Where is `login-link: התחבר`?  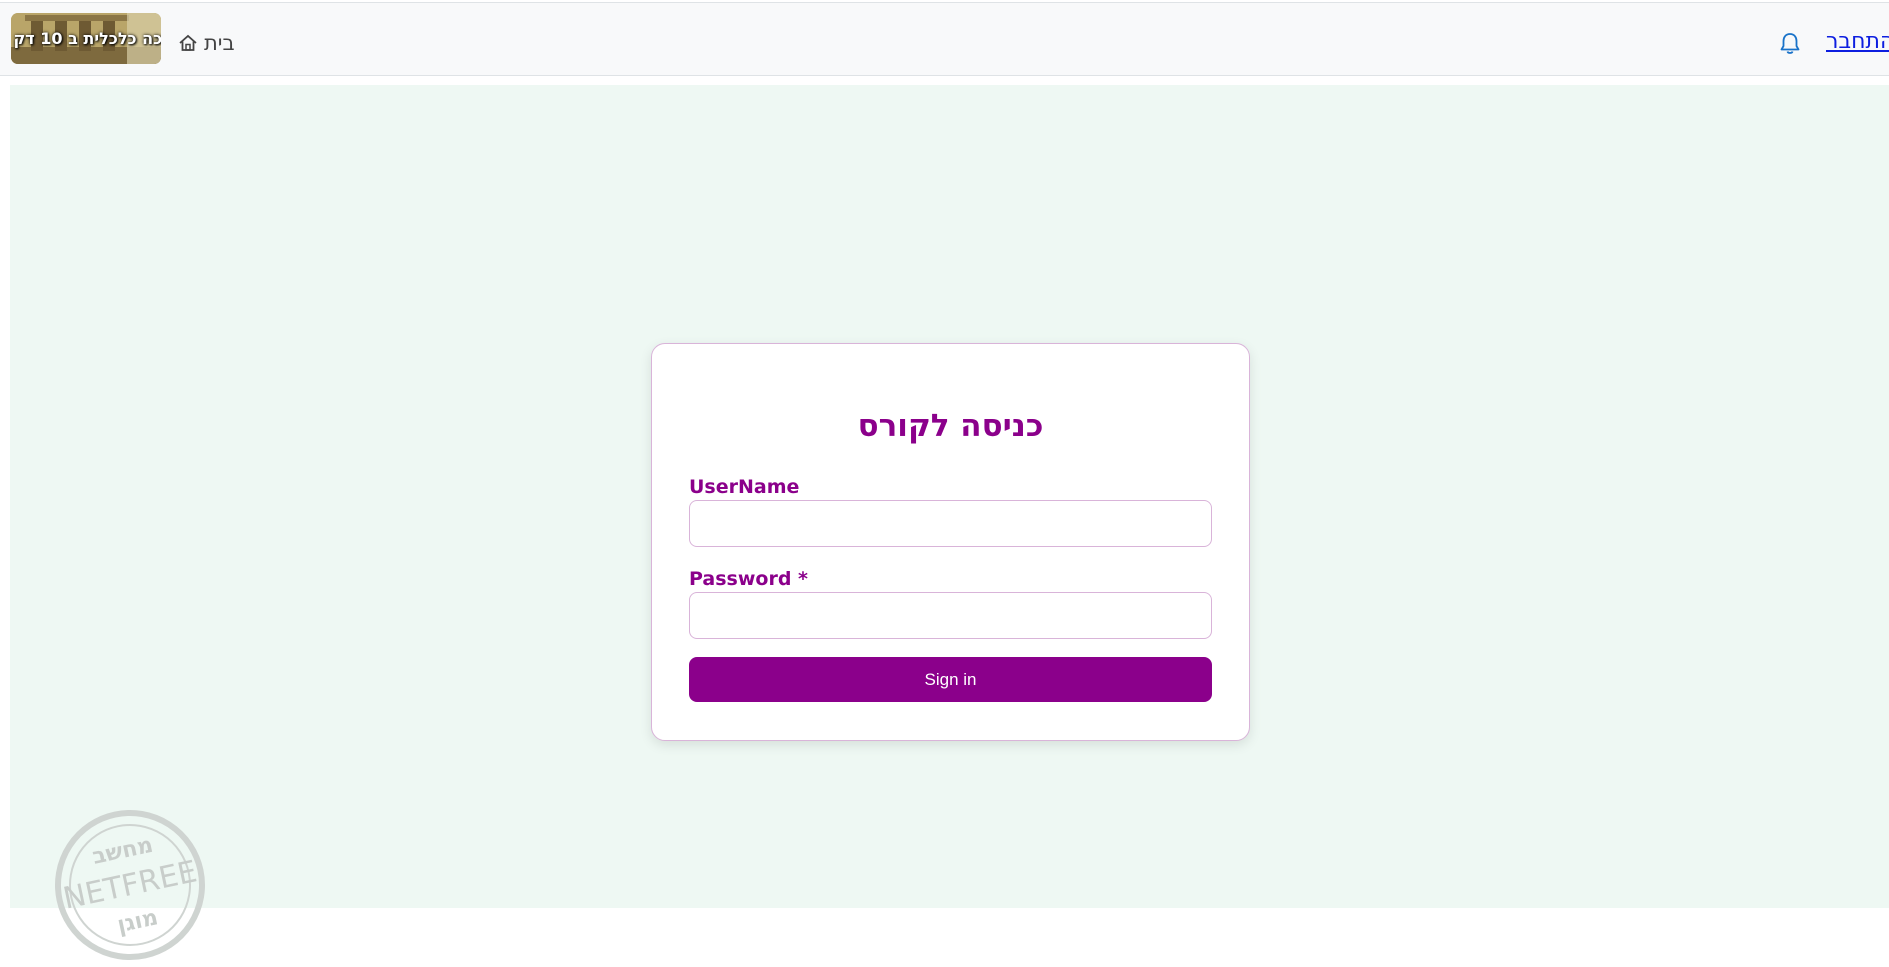 login-link: התחבר is located at coordinates (1857, 41).